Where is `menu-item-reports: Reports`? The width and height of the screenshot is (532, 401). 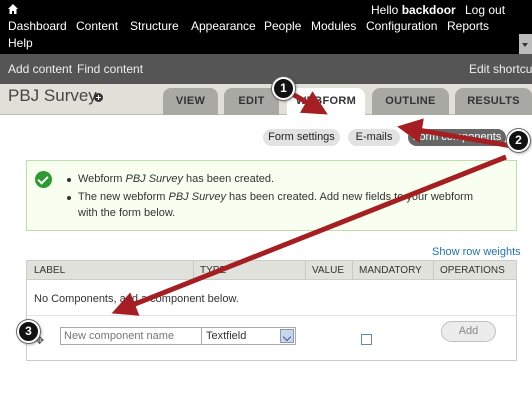
menu-item-reports: Reports is located at coordinates (468, 26).